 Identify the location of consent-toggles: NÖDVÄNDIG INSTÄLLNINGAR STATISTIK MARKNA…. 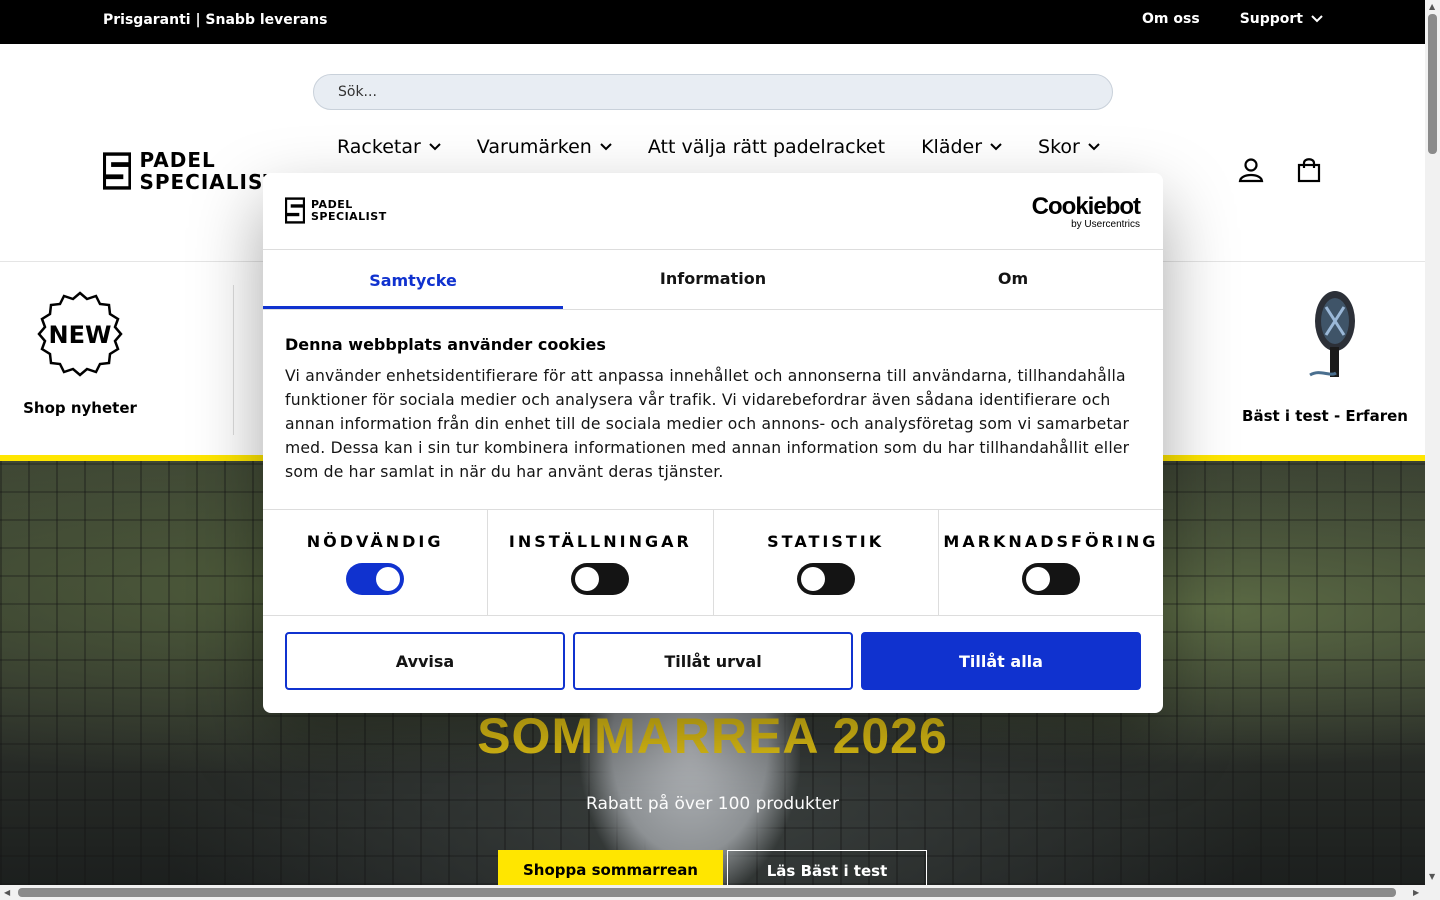
(713, 562).